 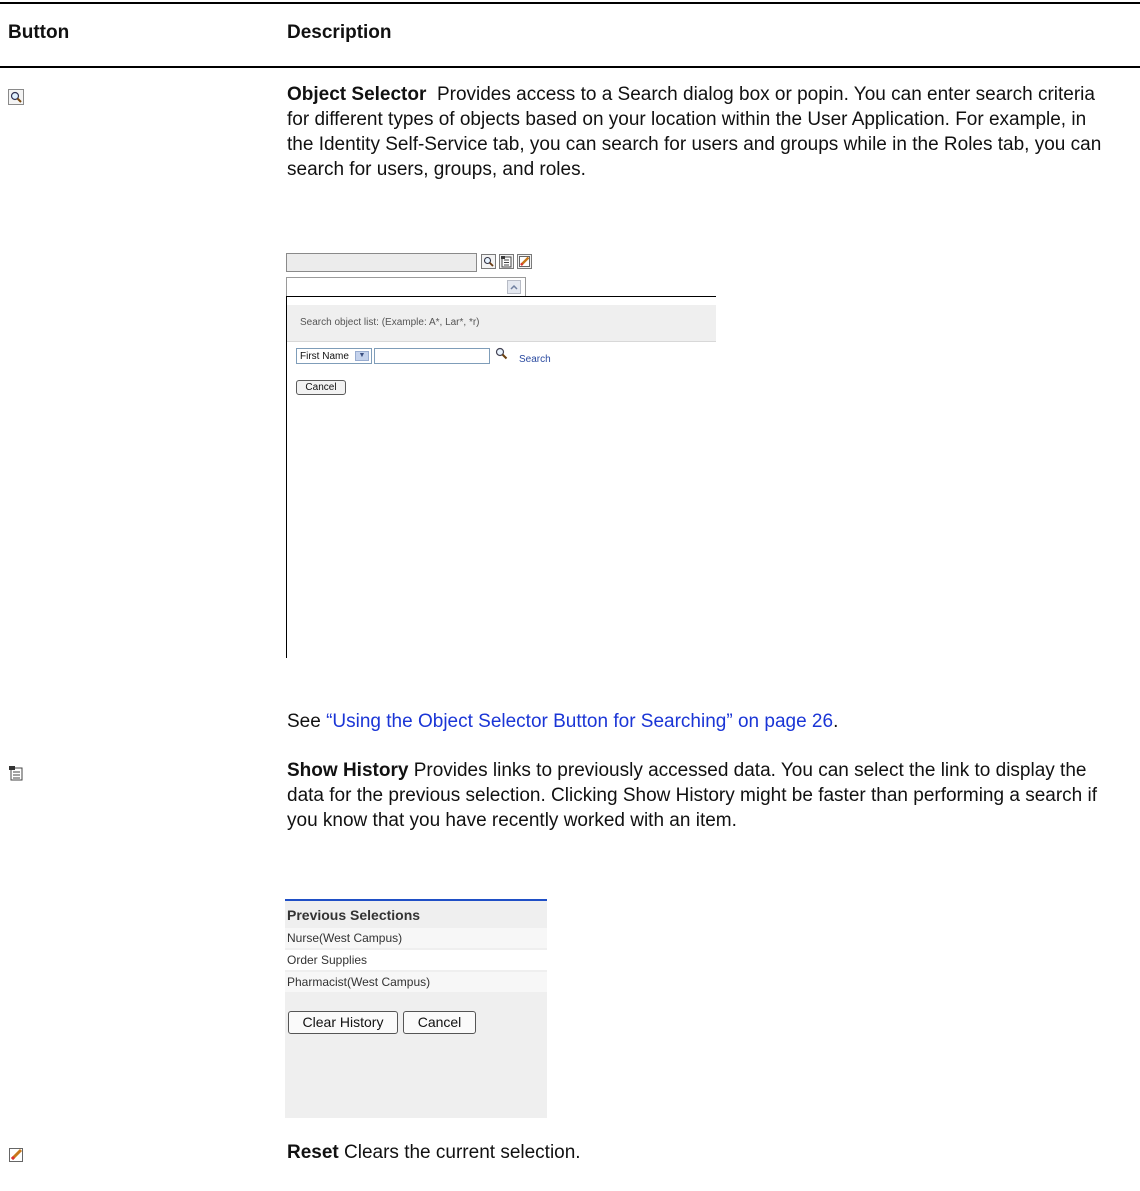 I want to click on object-selector-title: Object Selector, so click(x=357, y=94).